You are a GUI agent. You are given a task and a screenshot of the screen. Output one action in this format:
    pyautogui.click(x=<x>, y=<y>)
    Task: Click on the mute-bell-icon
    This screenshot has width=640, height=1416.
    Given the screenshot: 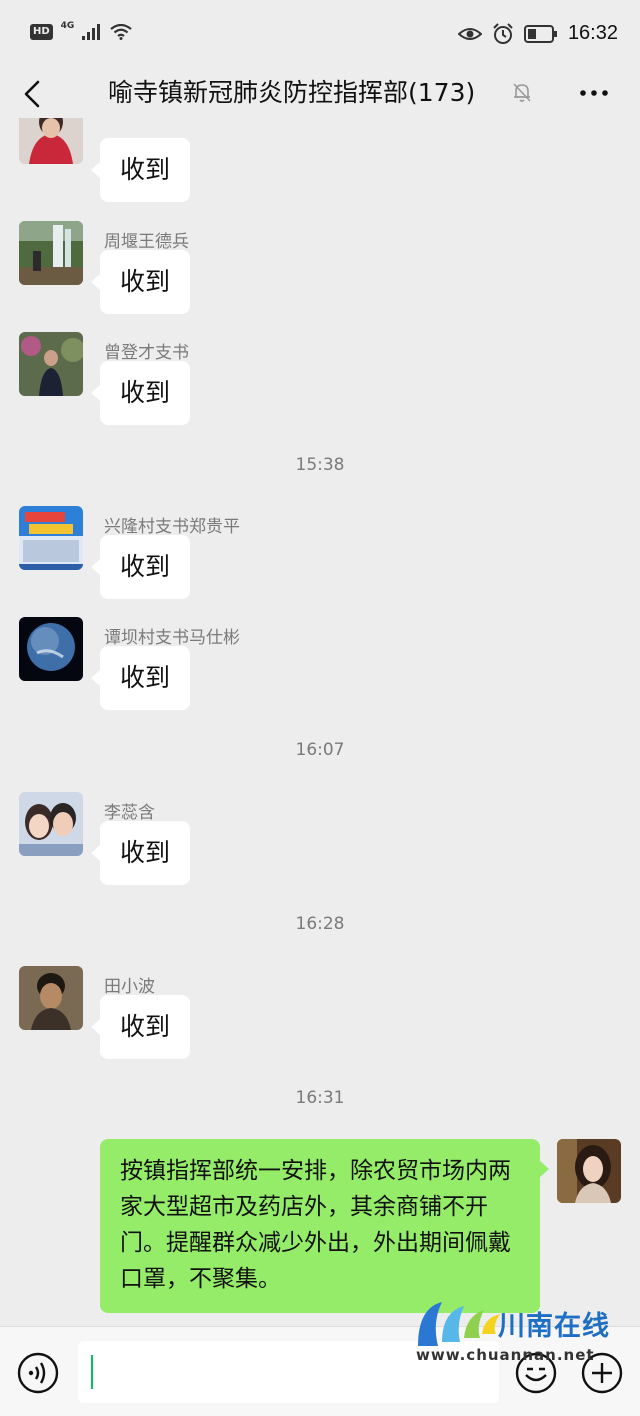 What is the action you would take?
    pyautogui.click(x=522, y=92)
    